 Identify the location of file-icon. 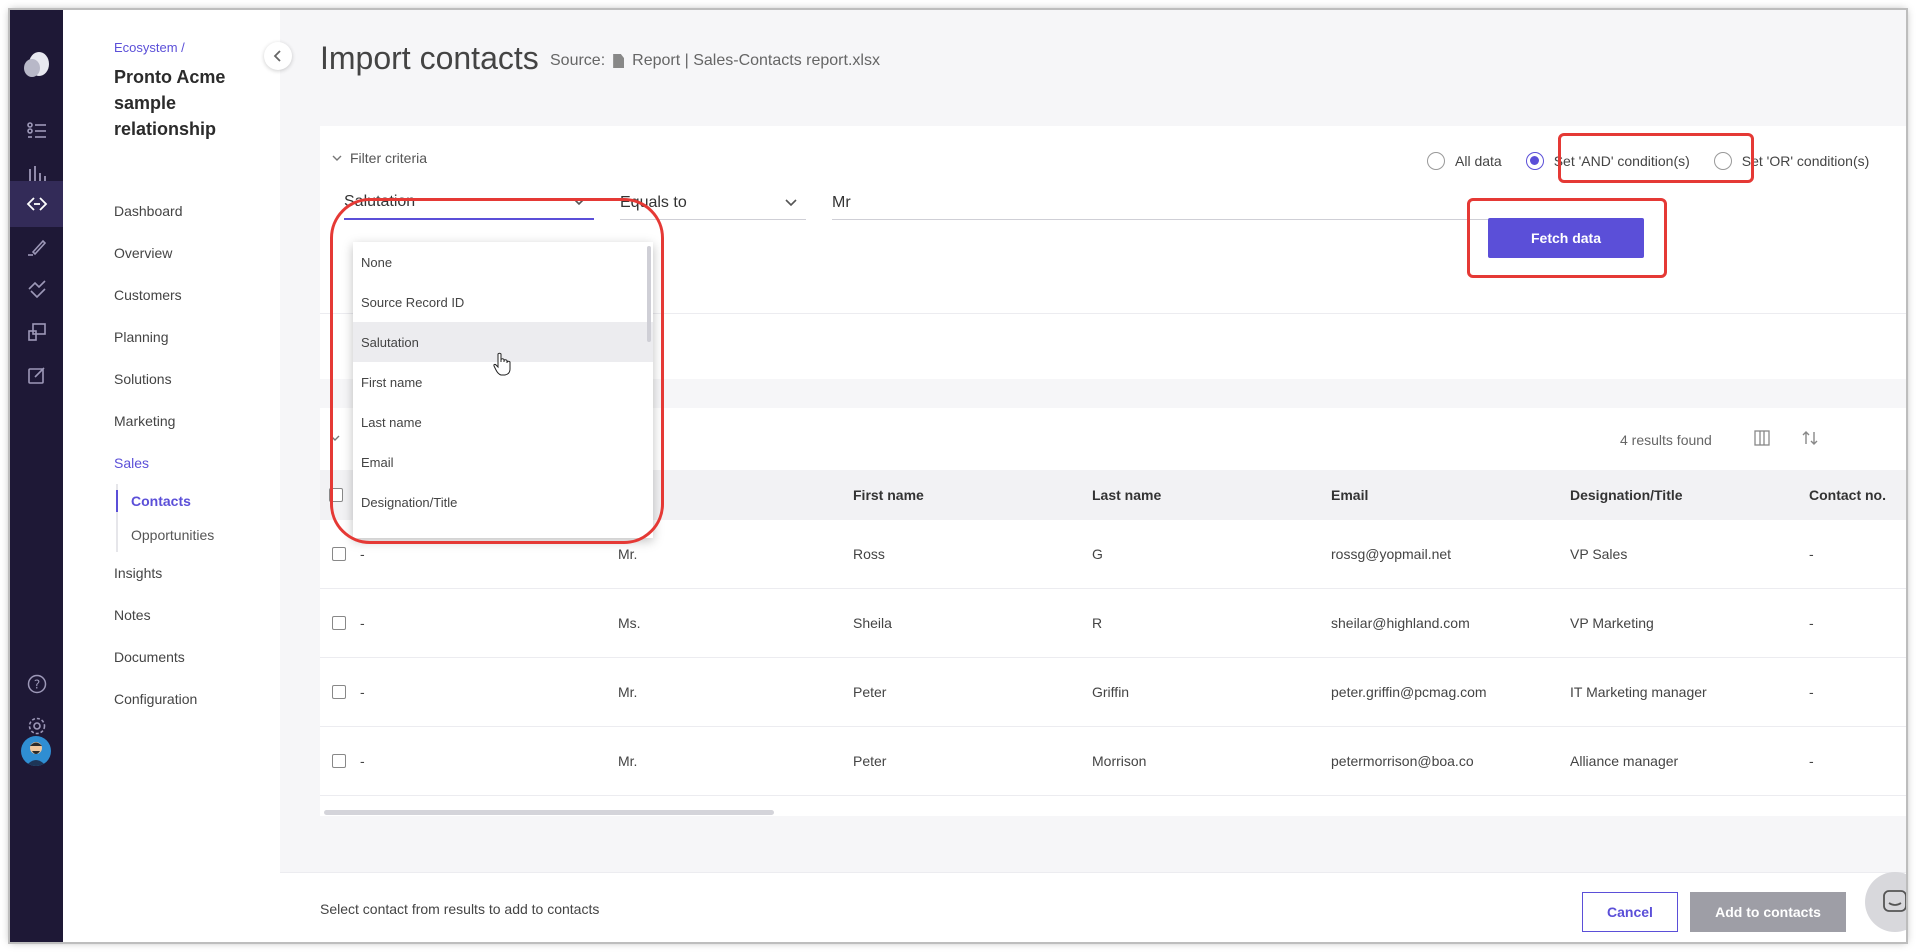
(619, 61).